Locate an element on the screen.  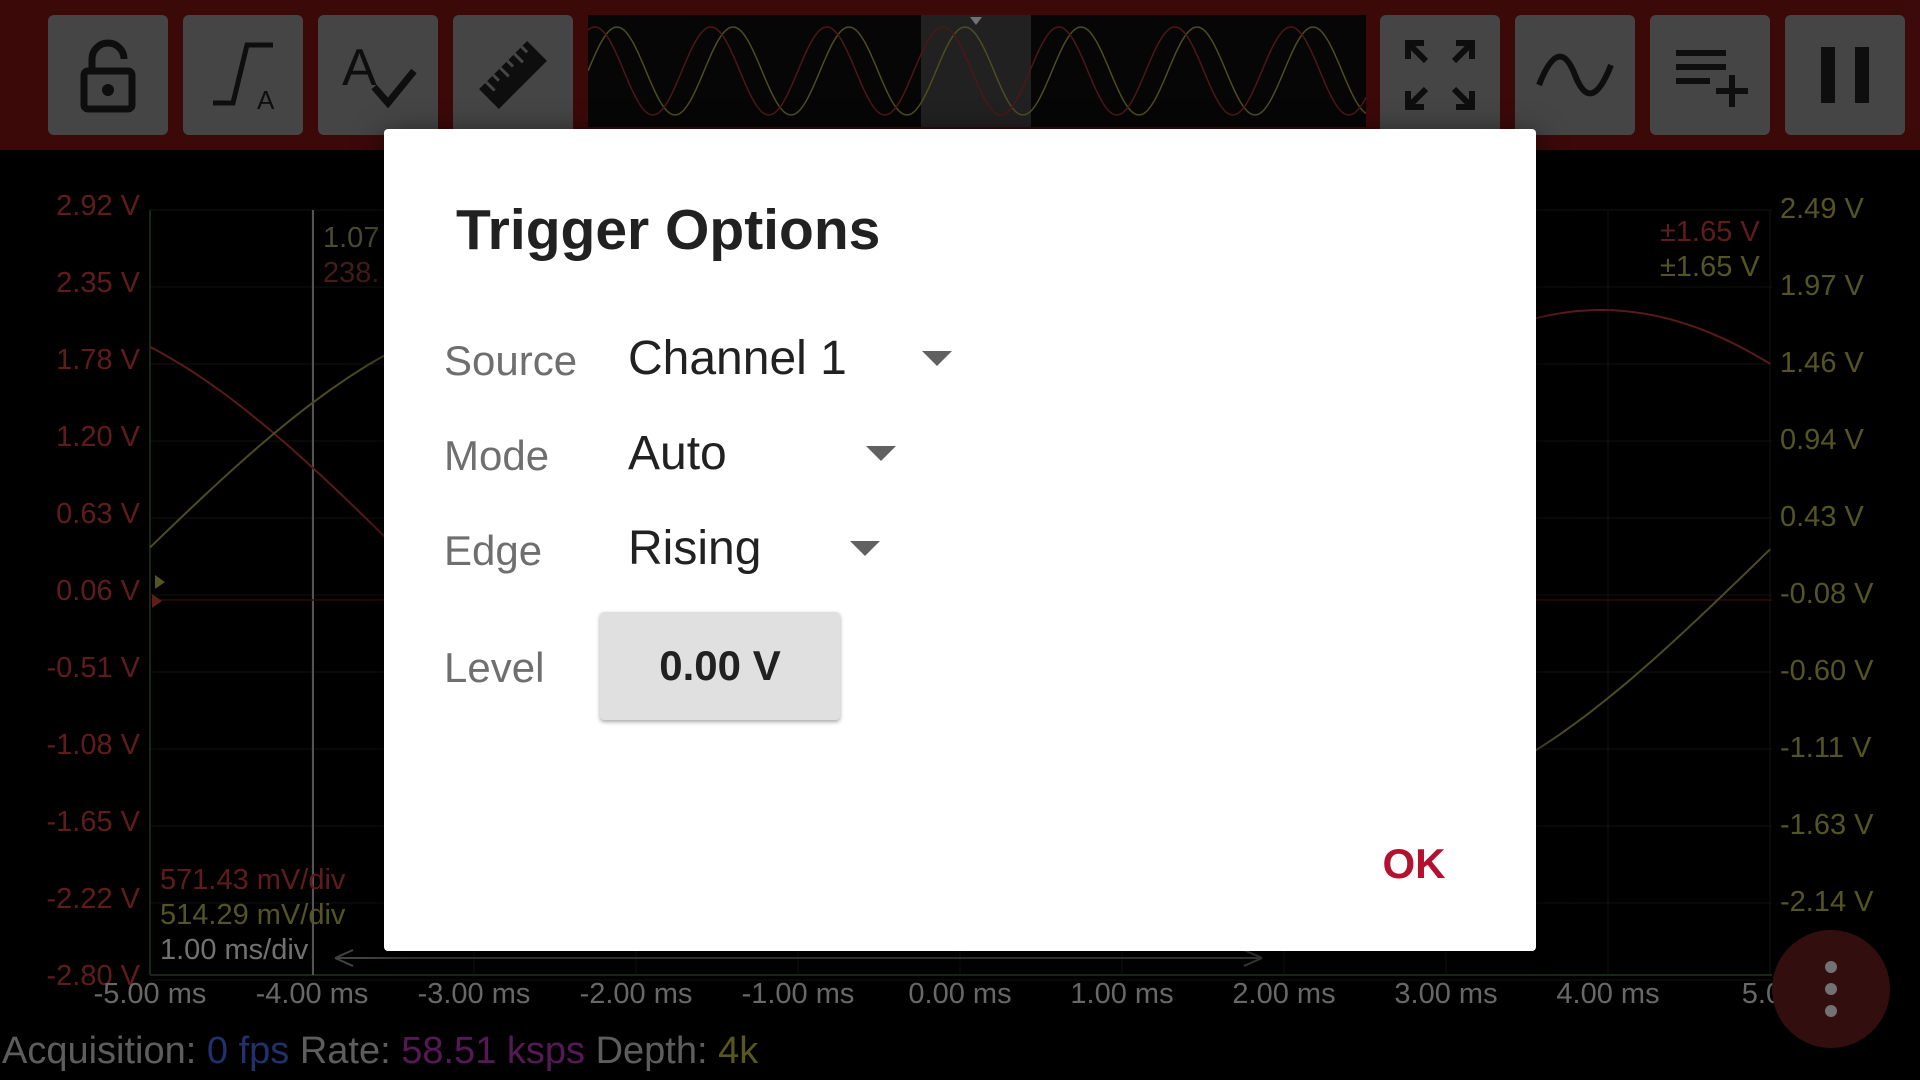
source-value: Channel 1 is located at coordinates (737, 358).